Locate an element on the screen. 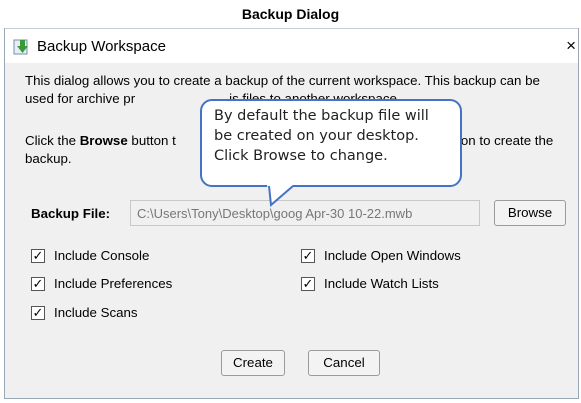 This screenshot has width=581, height=403. browse-button: Browse is located at coordinates (530, 213).